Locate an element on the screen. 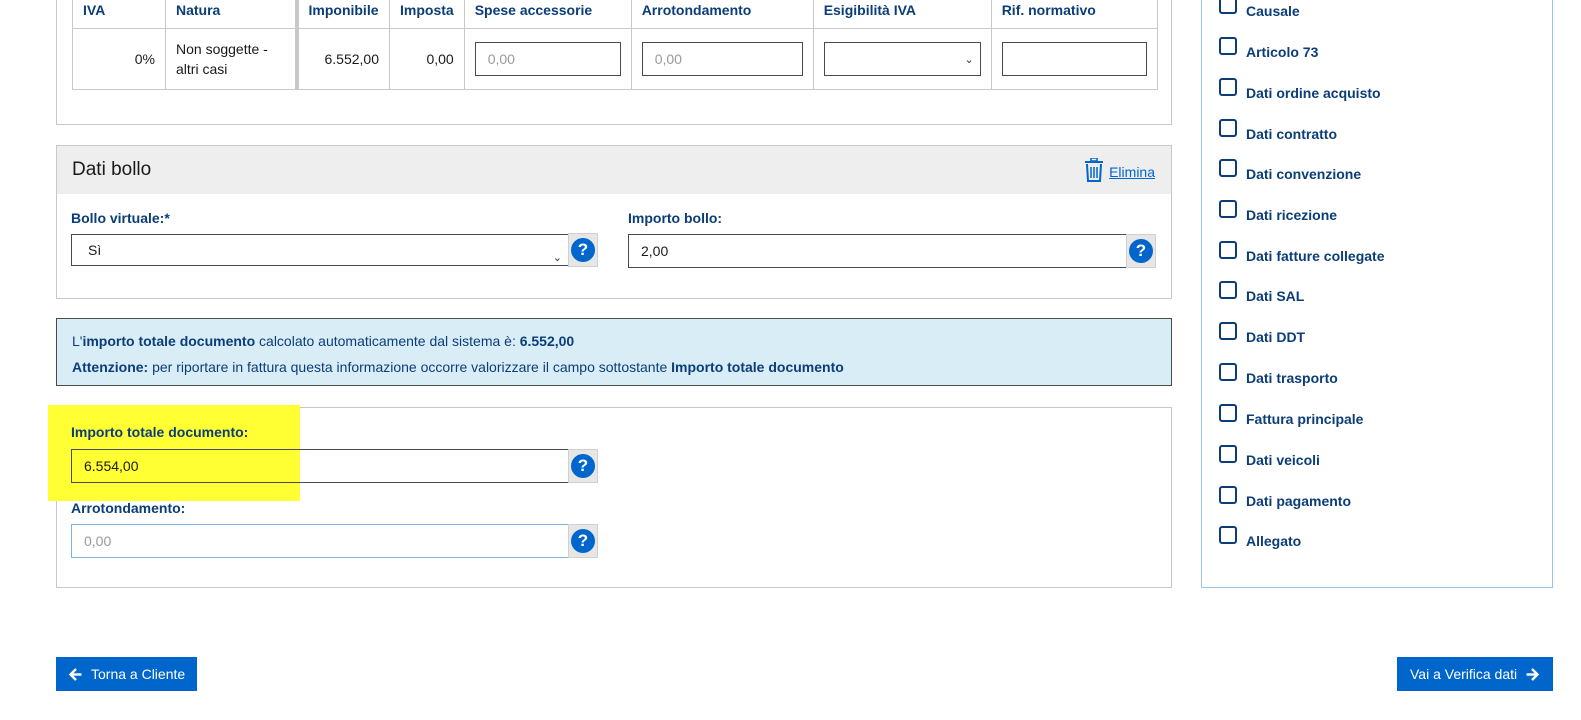 Image resolution: width=1581 pixels, height=720 pixels. rif-normativo-input is located at coordinates (1074, 59).